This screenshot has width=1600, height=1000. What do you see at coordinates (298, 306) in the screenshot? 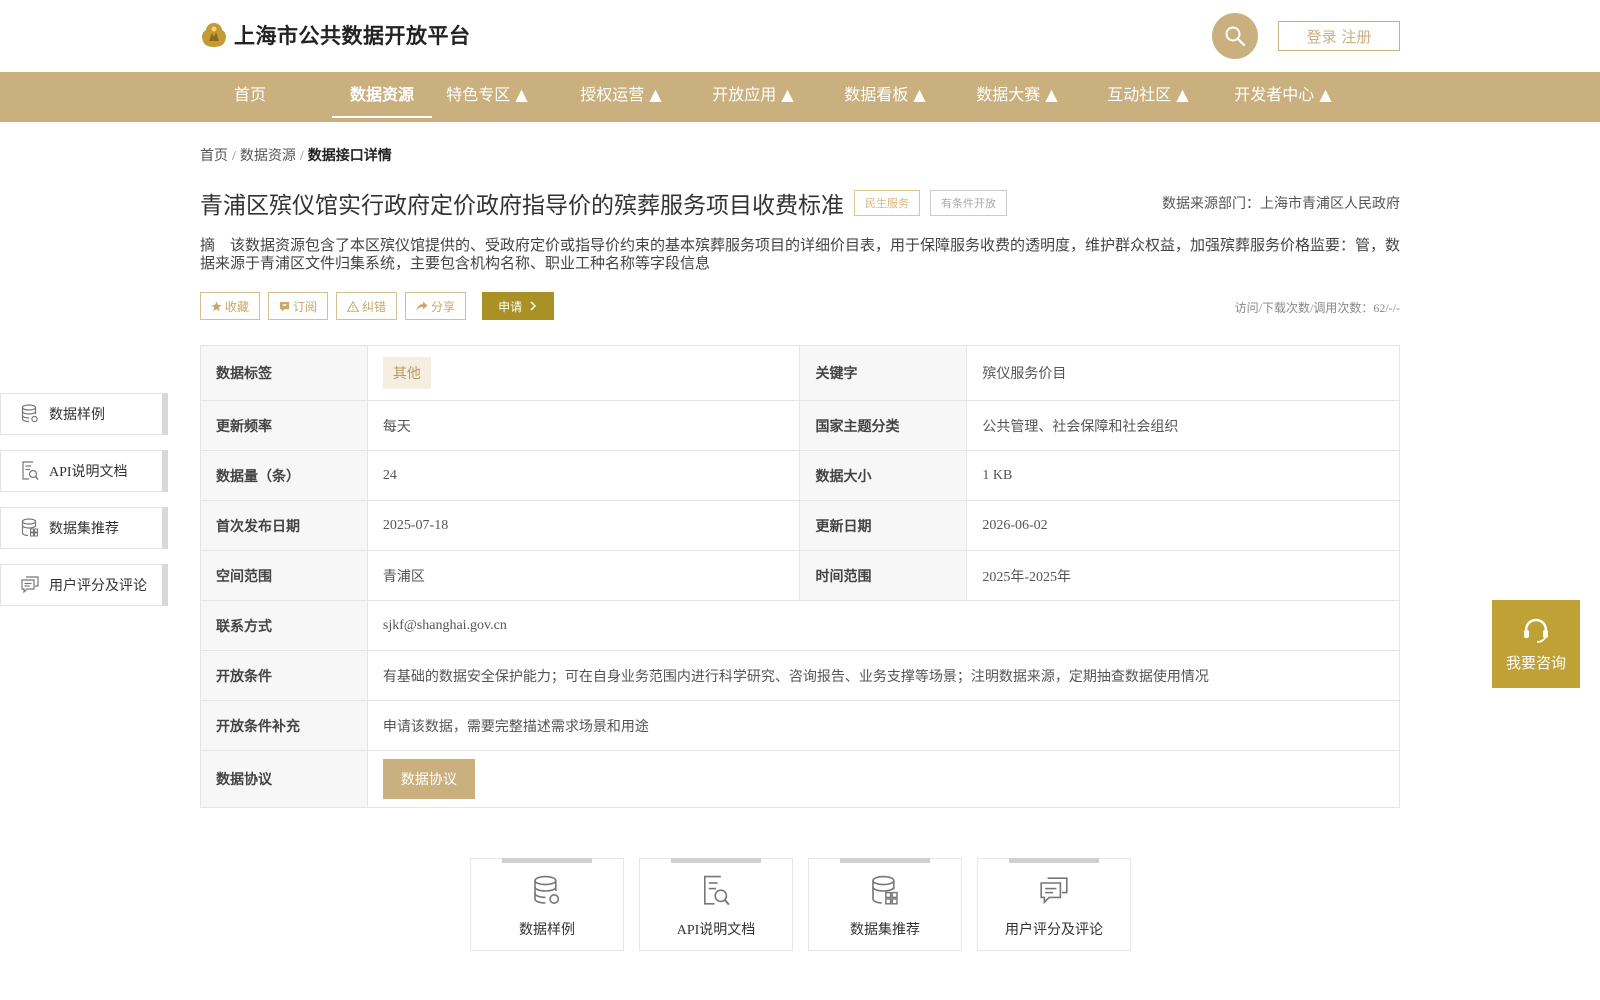
I see `subscribe-button: 订阅` at bounding box center [298, 306].